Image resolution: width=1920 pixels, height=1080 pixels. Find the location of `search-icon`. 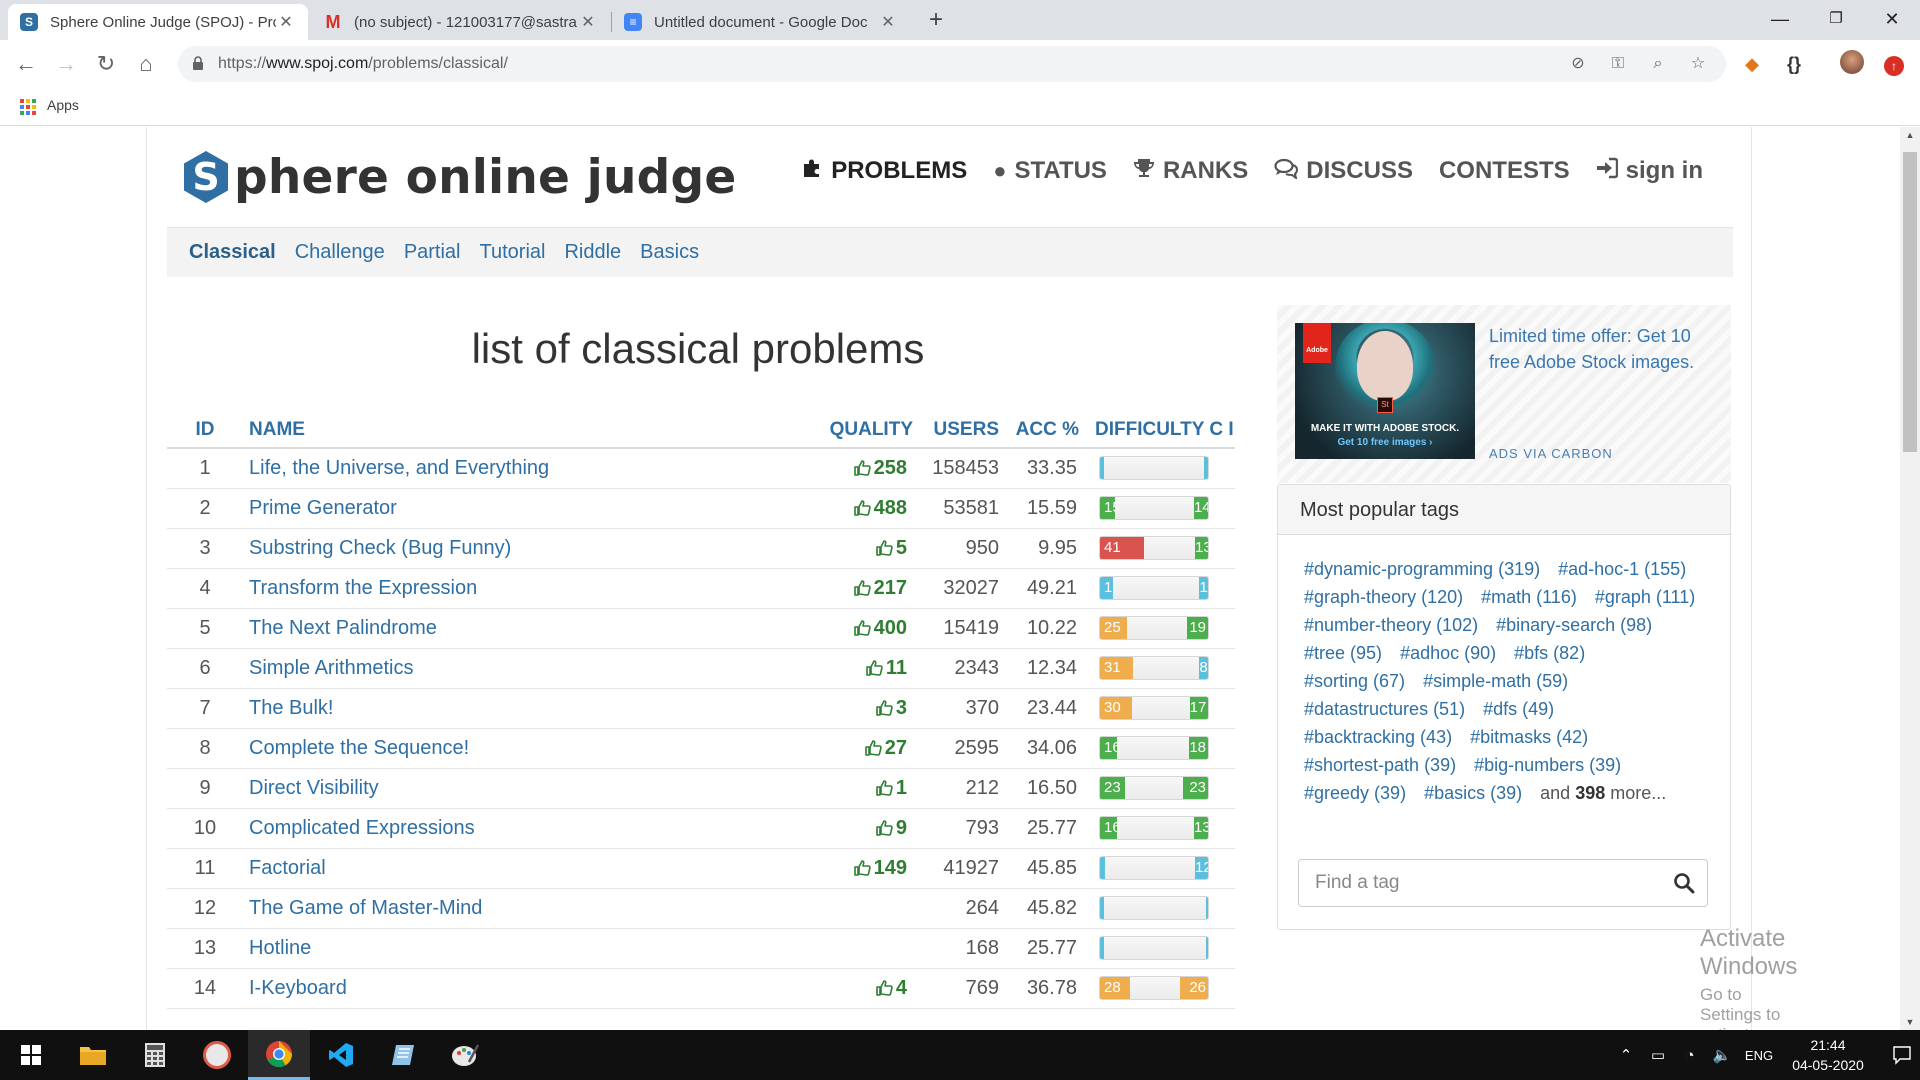

search-icon is located at coordinates (1684, 883).